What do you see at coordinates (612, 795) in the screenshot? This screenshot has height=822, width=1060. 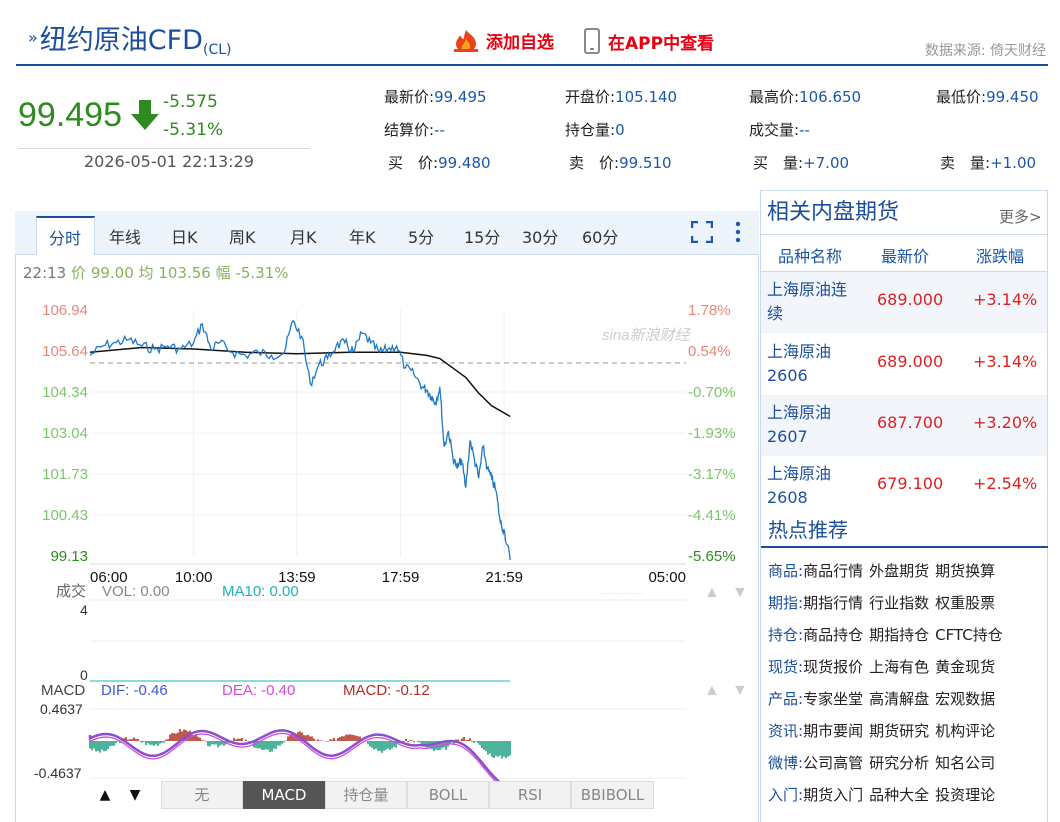 I see `indicator-bbiboll-button: BBIBOLL` at bounding box center [612, 795].